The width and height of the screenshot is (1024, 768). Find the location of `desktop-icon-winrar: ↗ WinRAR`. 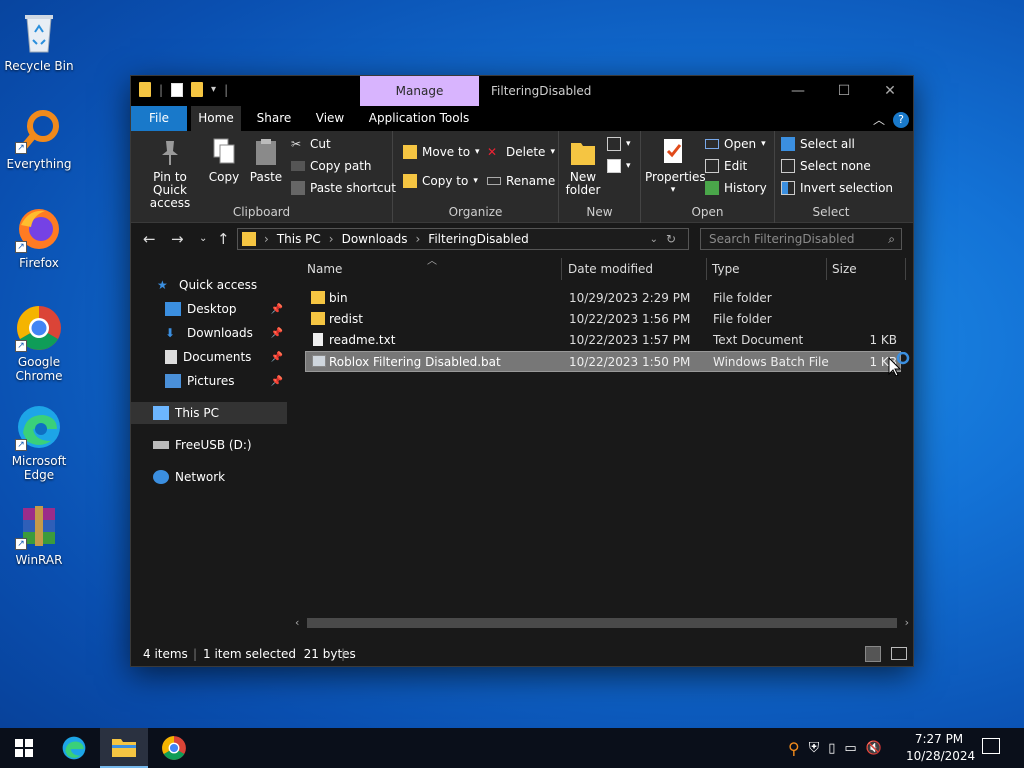

desktop-icon-winrar: ↗ WinRAR is located at coordinates (39, 534).